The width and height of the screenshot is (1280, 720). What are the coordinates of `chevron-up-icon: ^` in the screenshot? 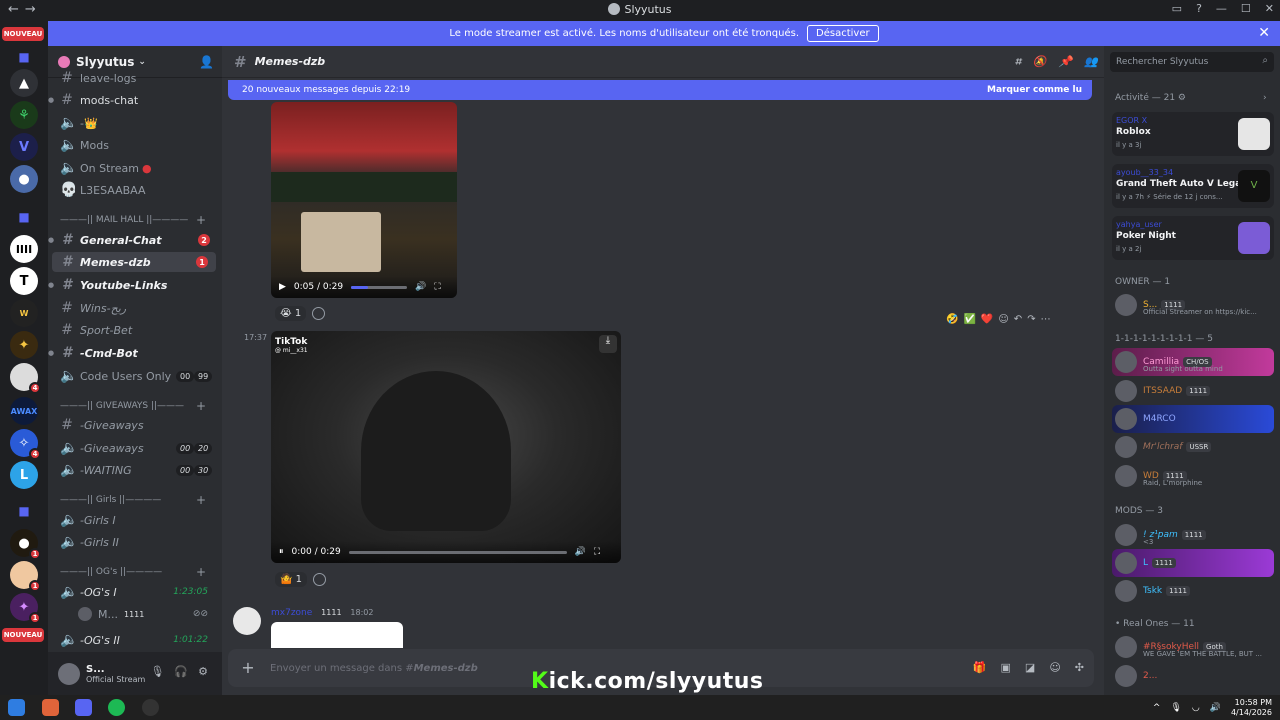 It's located at (1157, 708).